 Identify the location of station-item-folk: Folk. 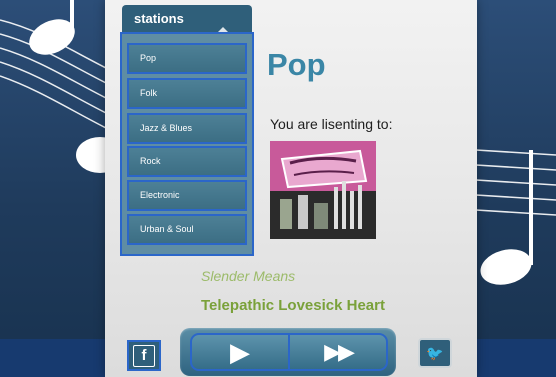
(187, 93).